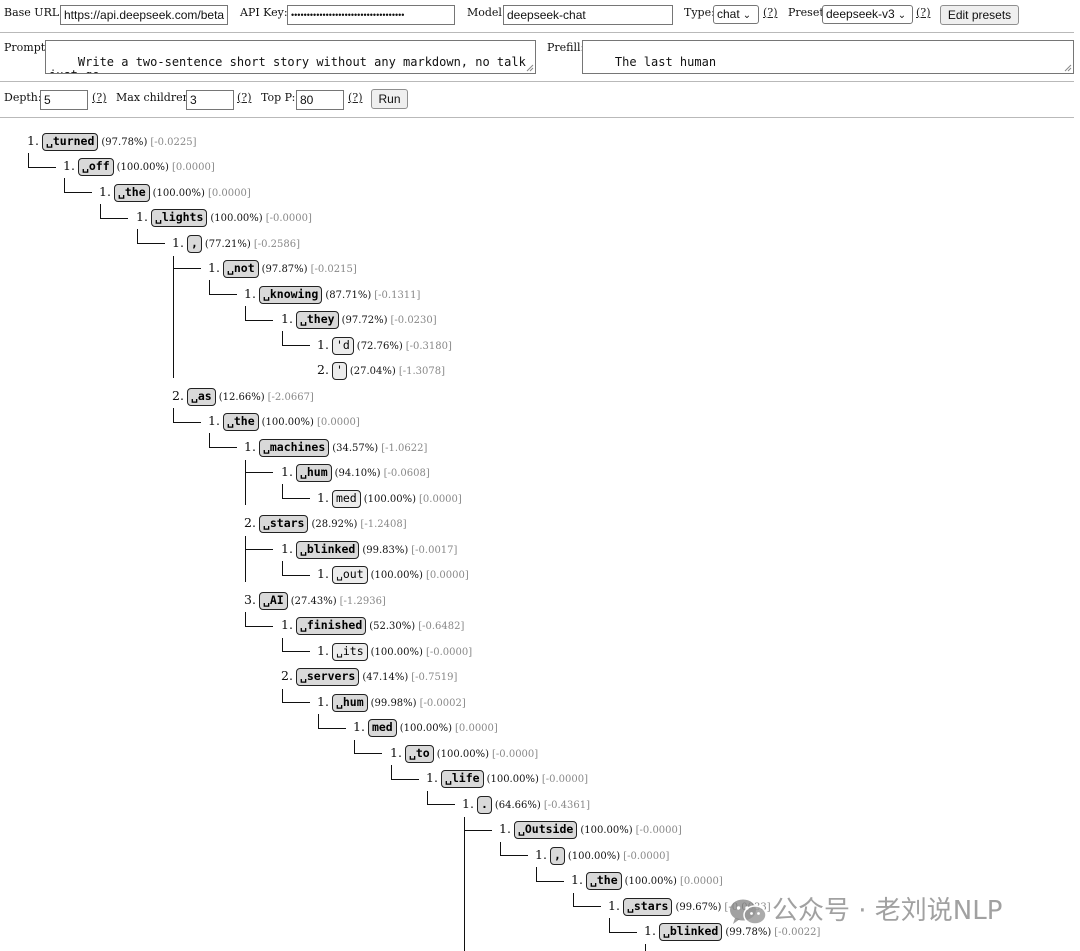 This screenshot has height=951, width=1080. I want to click on token-chip: ␣to, so click(419, 754).